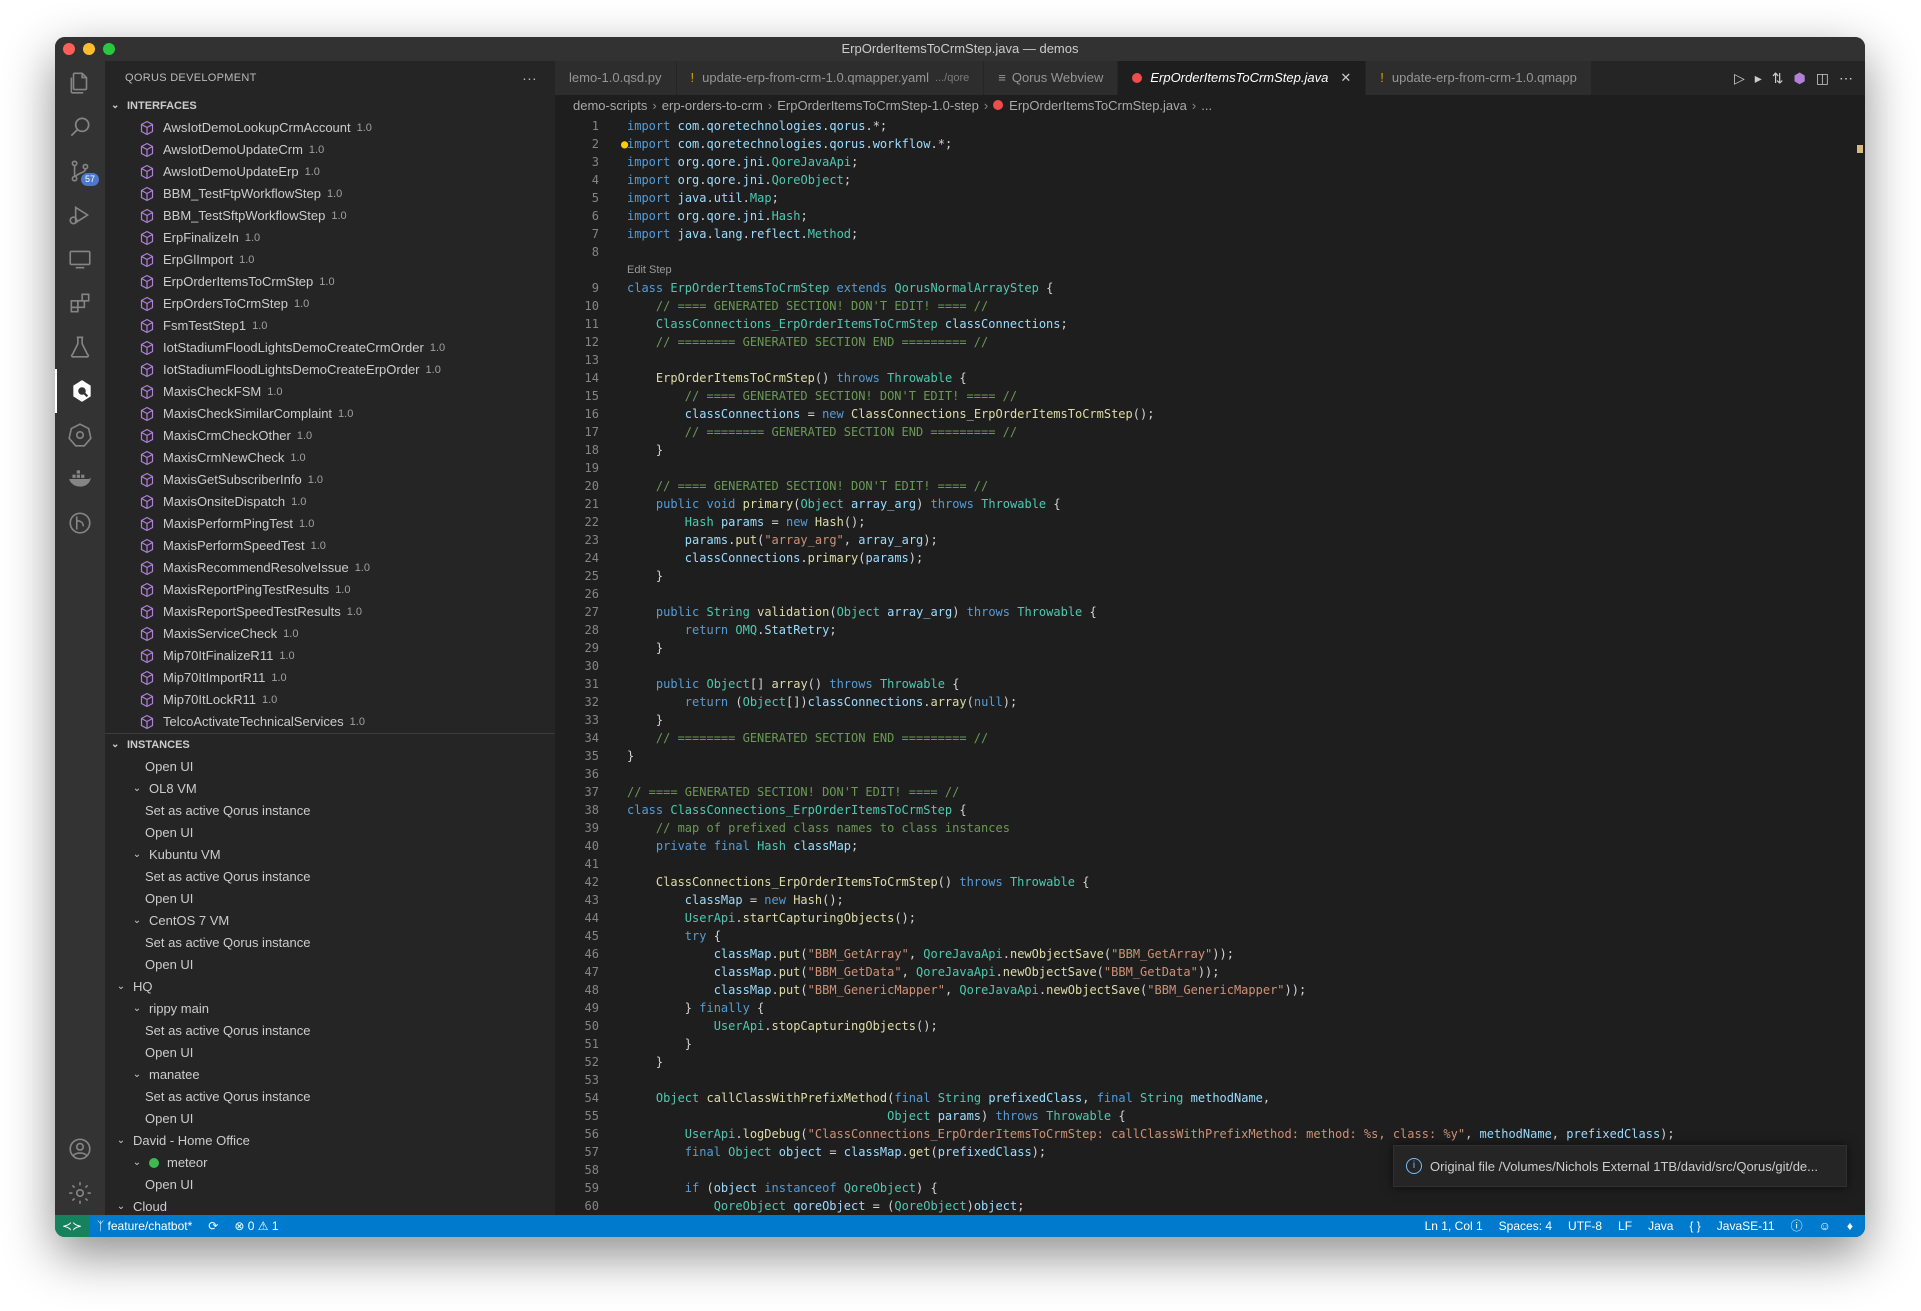  I want to click on interface-item: Mip70ItLockR11 1.0, so click(330, 700).